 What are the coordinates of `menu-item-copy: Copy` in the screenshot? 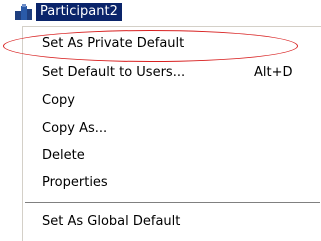 It's located at (172, 101).